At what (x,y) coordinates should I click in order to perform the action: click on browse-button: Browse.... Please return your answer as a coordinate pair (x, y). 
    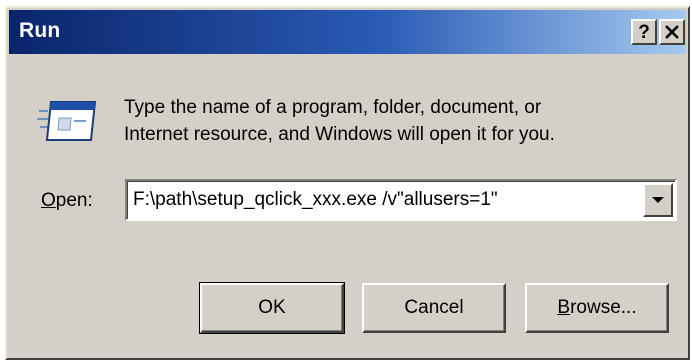
    Looking at the image, I should click on (597, 308).